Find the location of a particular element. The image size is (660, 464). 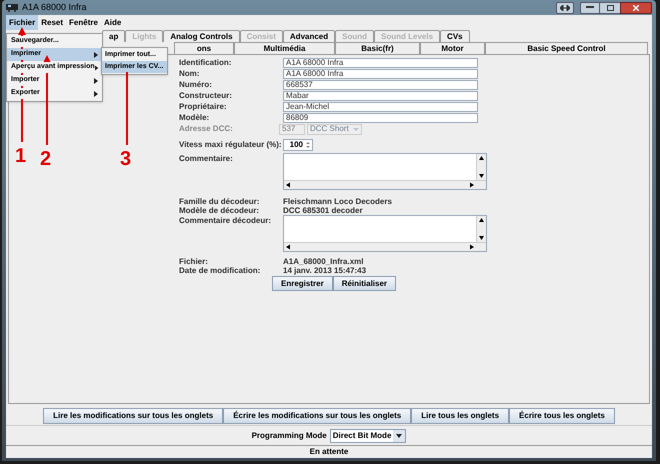

annotation-number: 2 is located at coordinates (46, 159).